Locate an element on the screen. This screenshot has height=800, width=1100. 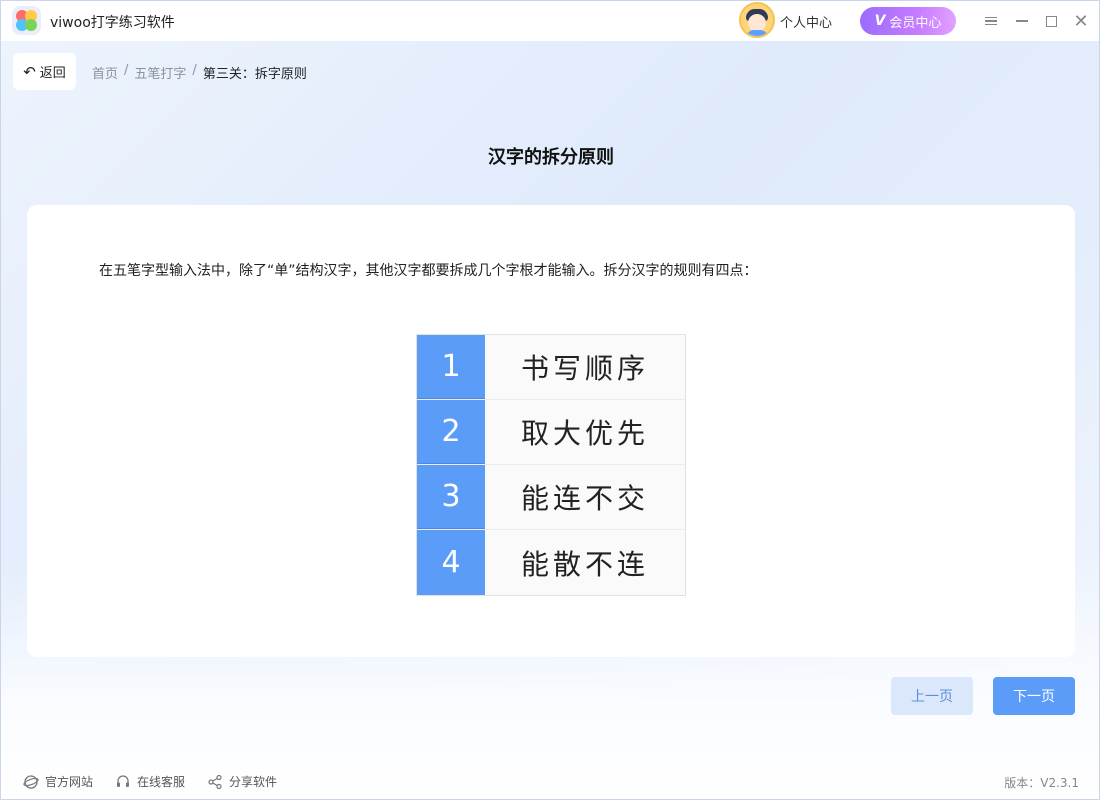
vip-label: 会员中心 is located at coordinates (915, 23).